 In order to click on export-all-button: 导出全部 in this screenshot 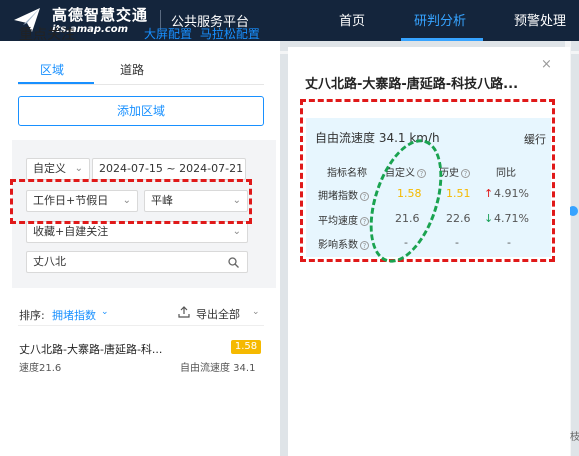, I will do `click(218, 314)`.